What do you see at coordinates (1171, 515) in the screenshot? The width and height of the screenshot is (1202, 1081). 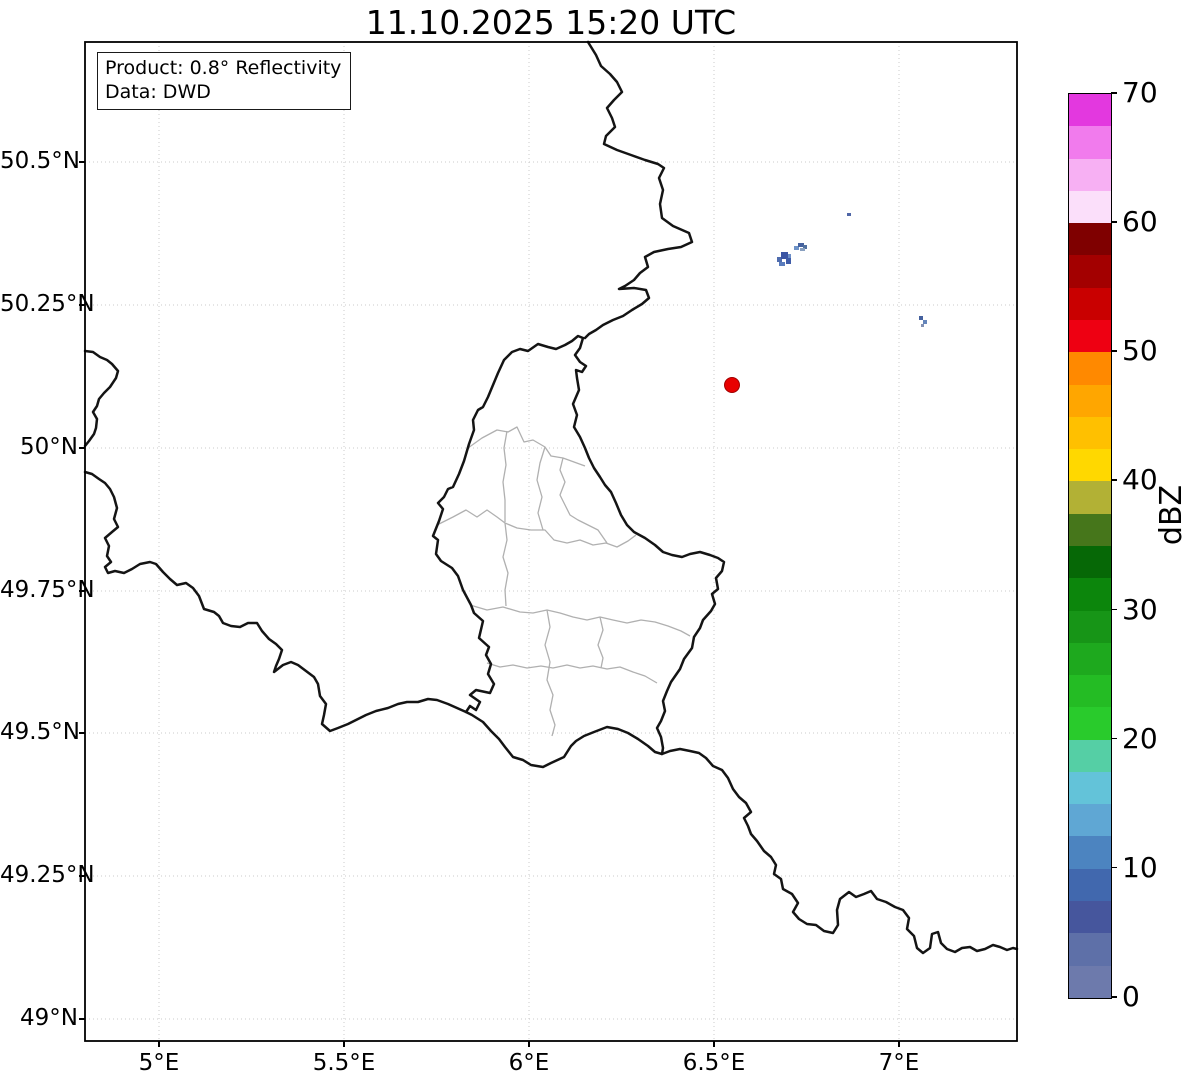 I see `colorbar-axis-label: dBZ` at bounding box center [1171, 515].